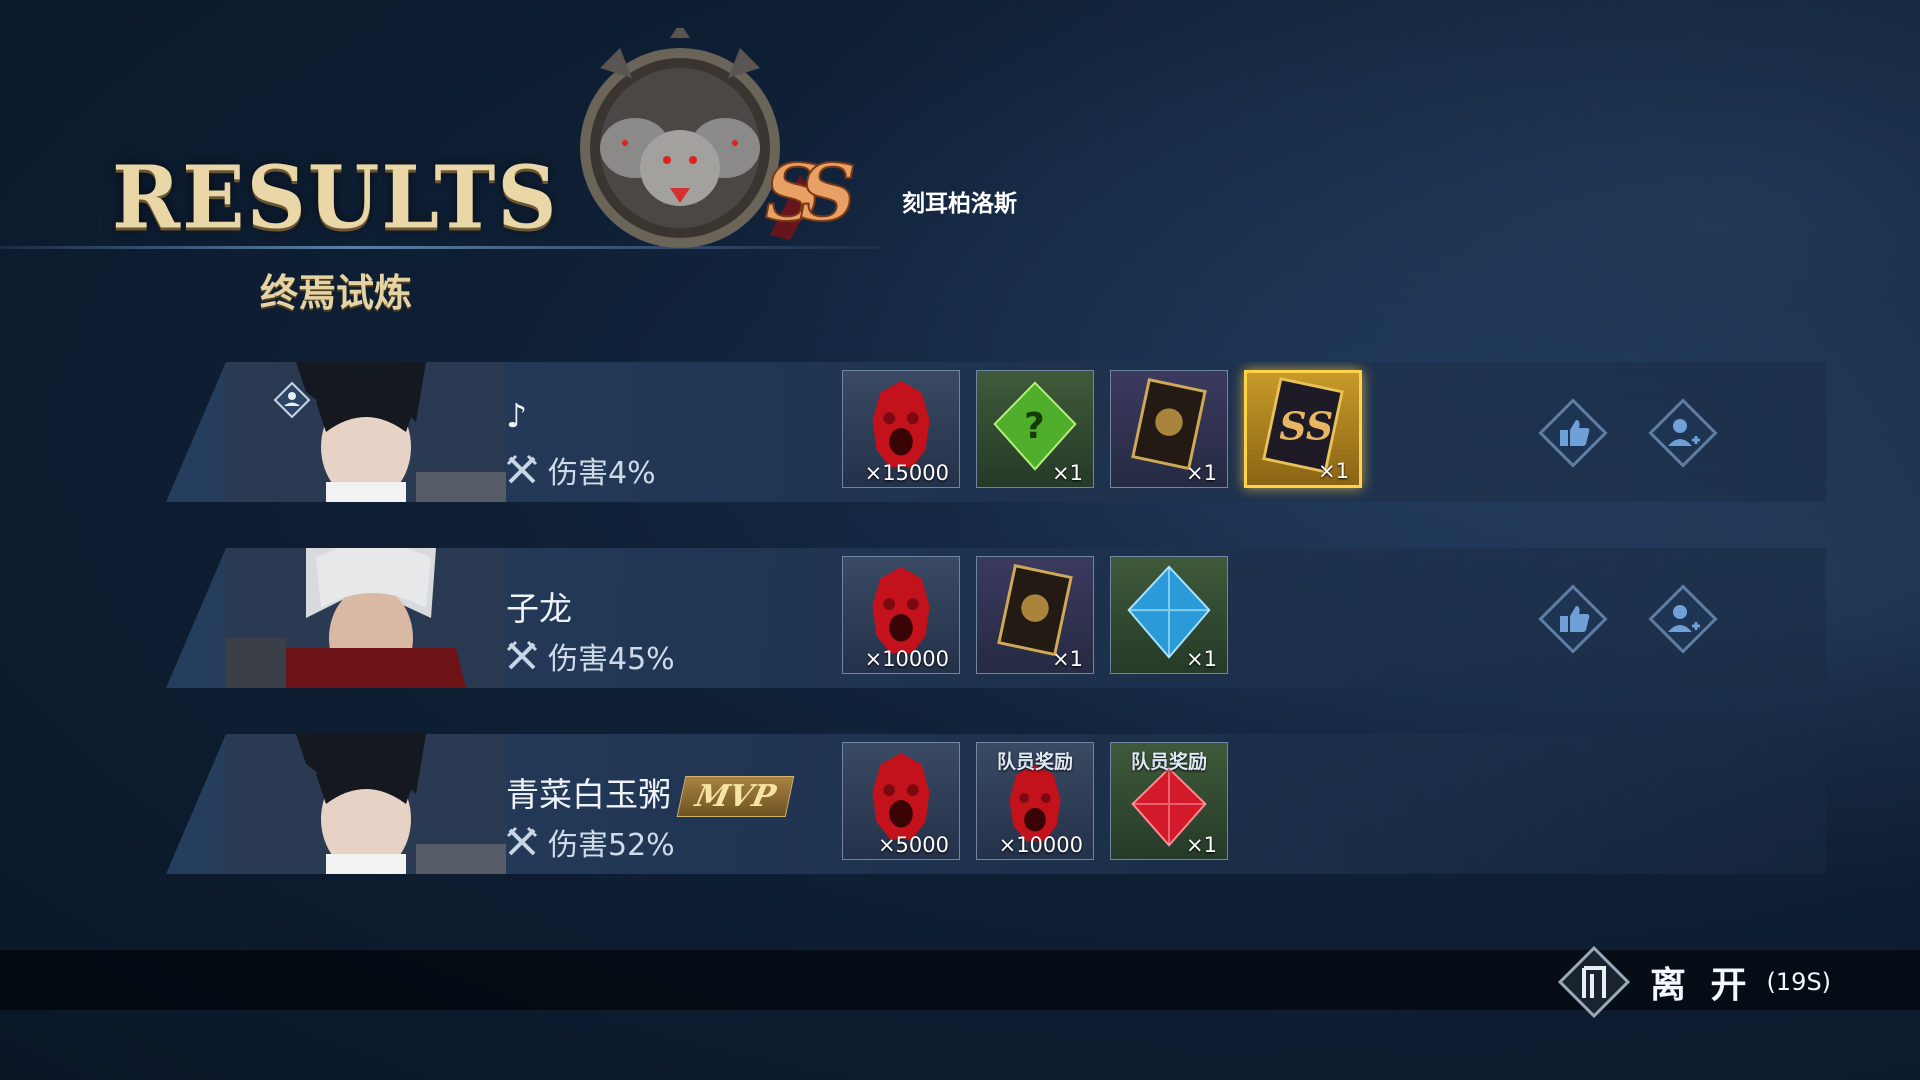 This screenshot has width=1920, height=1080. I want to click on damage-percent: 伤害4%, so click(602, 473).